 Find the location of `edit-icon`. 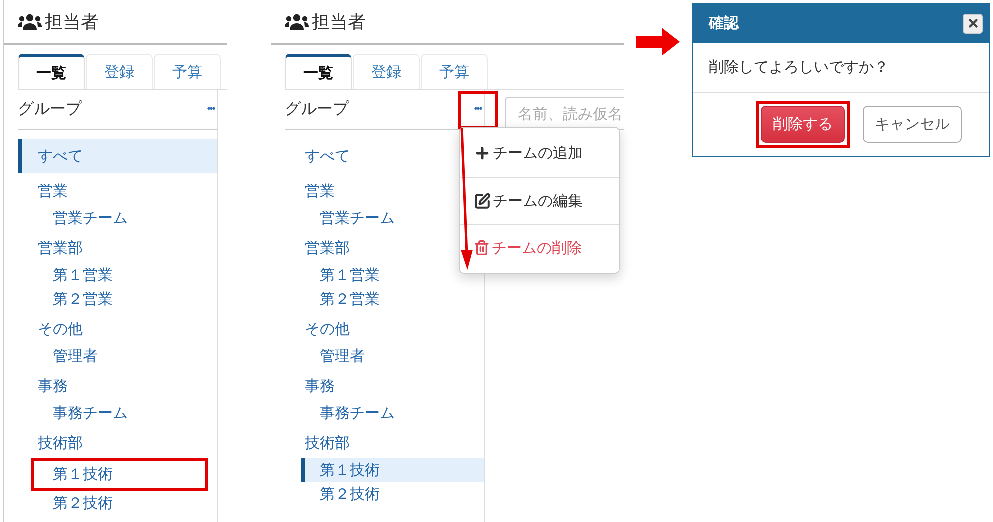

edit-icon is located at coordinates (482, 201).